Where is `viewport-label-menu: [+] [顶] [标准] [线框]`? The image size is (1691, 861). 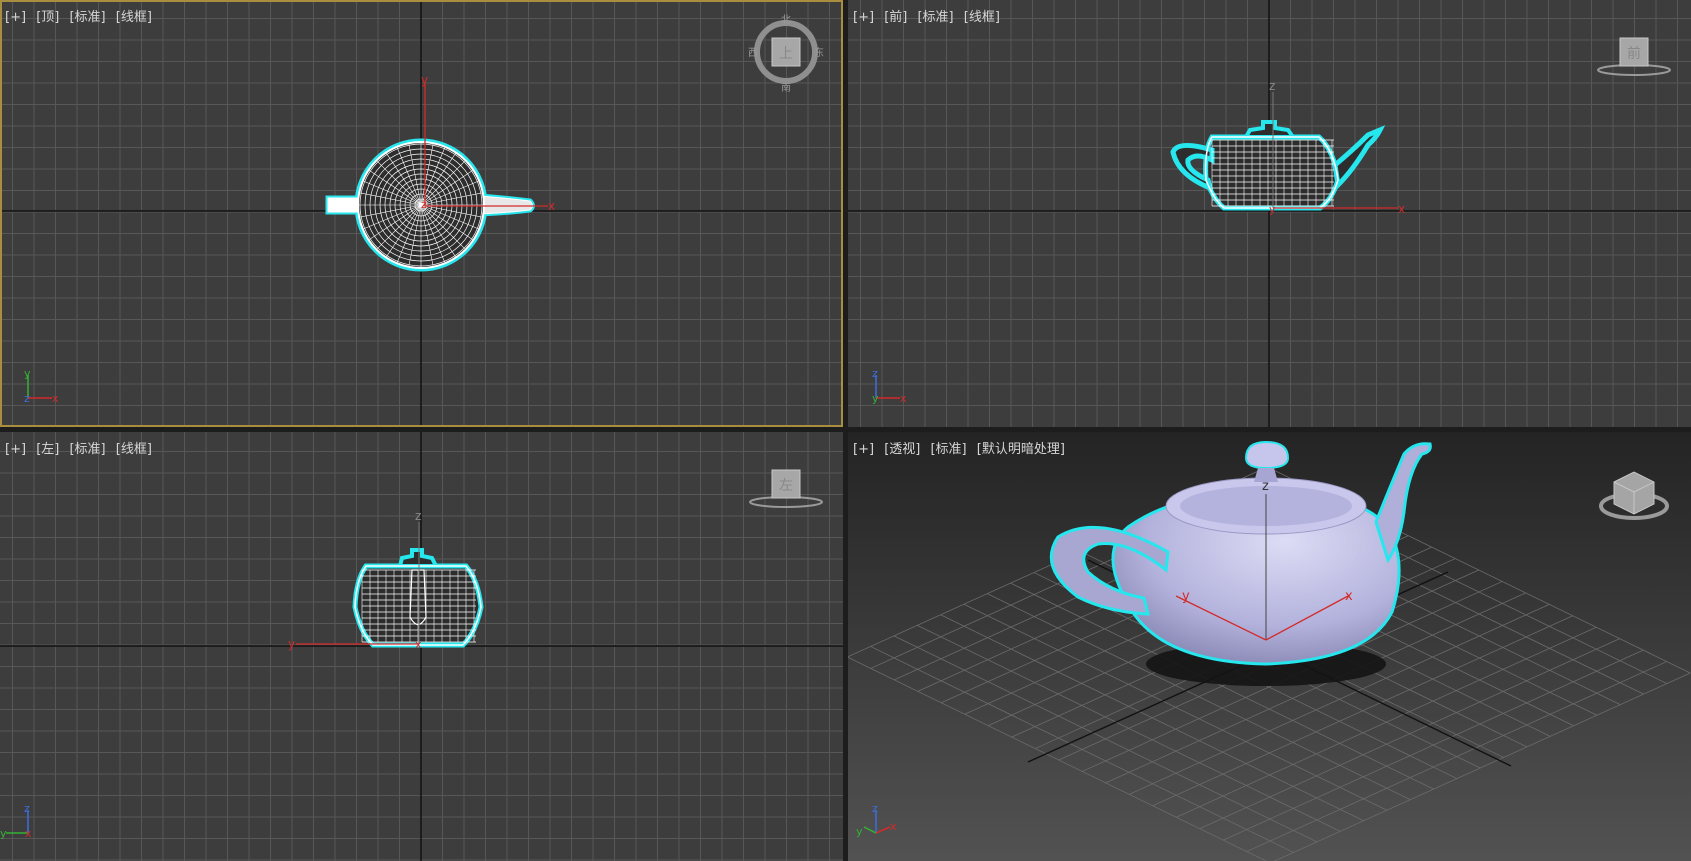 viewport-label-menu: [+] [顶] [标准] [线框] is located at coordinates (81, 15).